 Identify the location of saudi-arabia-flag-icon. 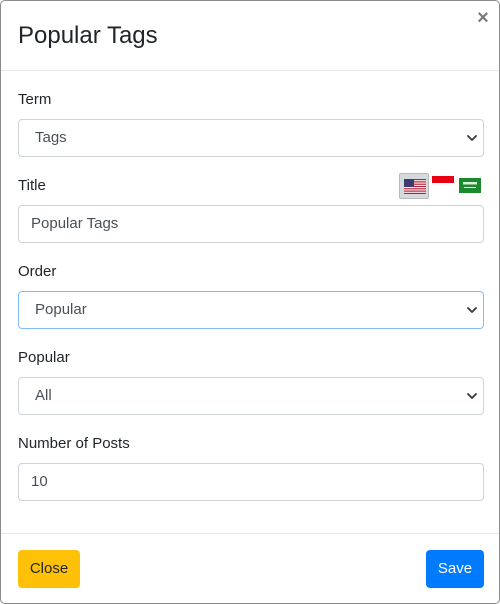
(470, 185).